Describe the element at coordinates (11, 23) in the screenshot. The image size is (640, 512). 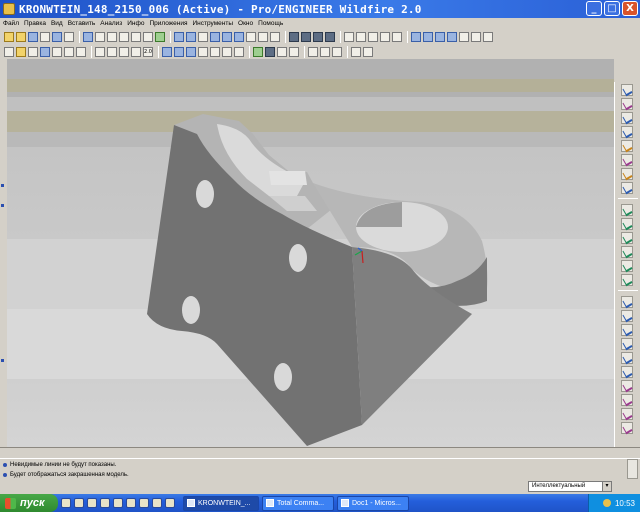
I see `menu-file: Файл` at that location.